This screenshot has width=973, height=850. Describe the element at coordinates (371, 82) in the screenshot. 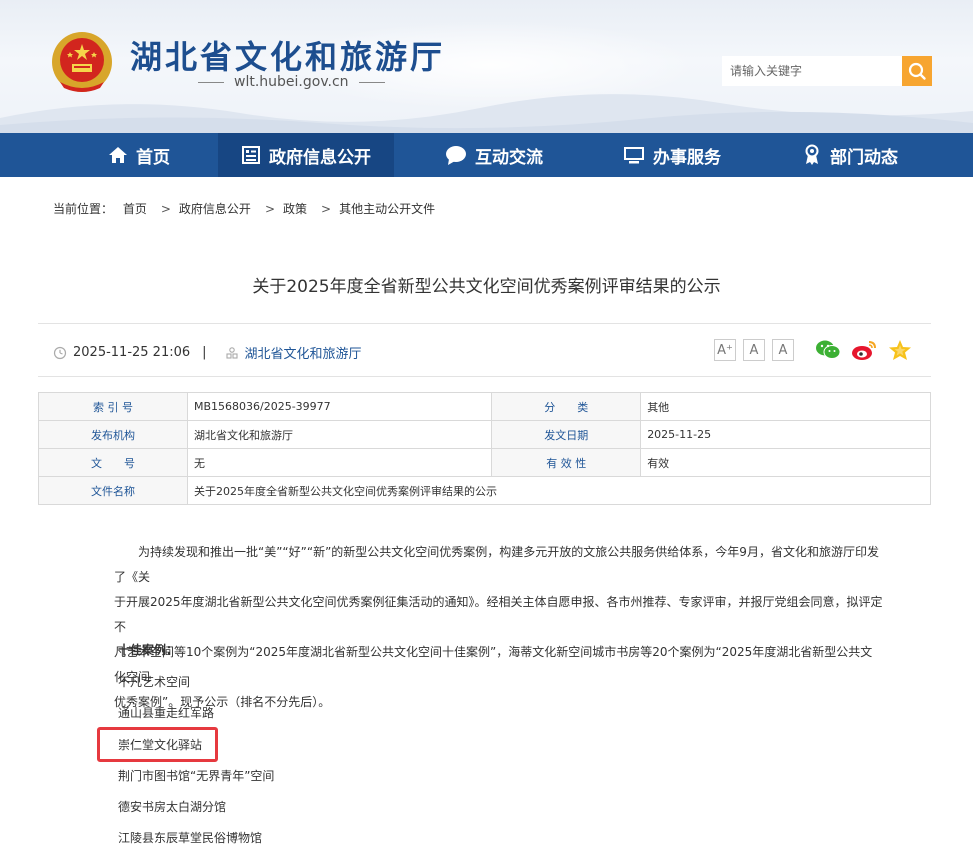

I see `url-dash-right` at that location.